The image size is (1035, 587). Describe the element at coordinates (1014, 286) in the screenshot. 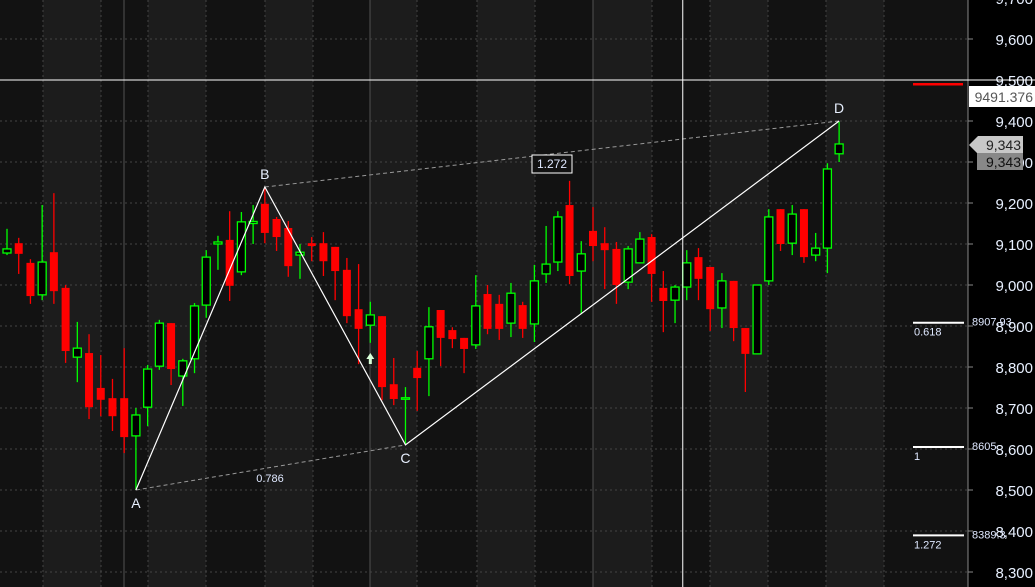

I see `y-tick-label: 9,000` at that location.